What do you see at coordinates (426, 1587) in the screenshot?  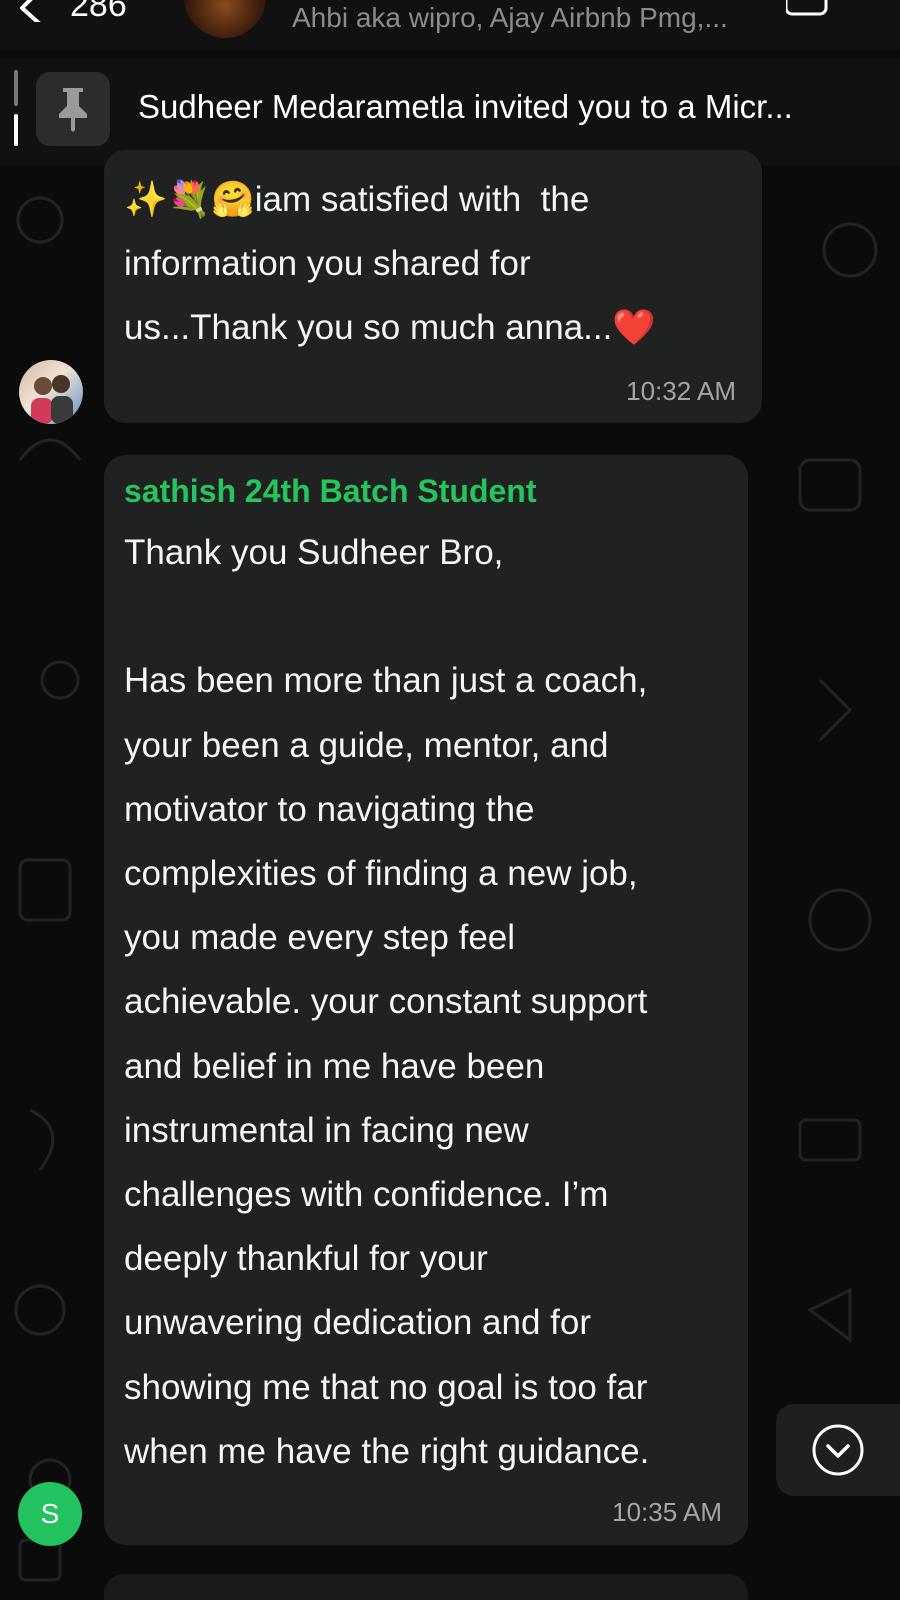 I see `next-message-bubble` at bounding box center [426, 1587].